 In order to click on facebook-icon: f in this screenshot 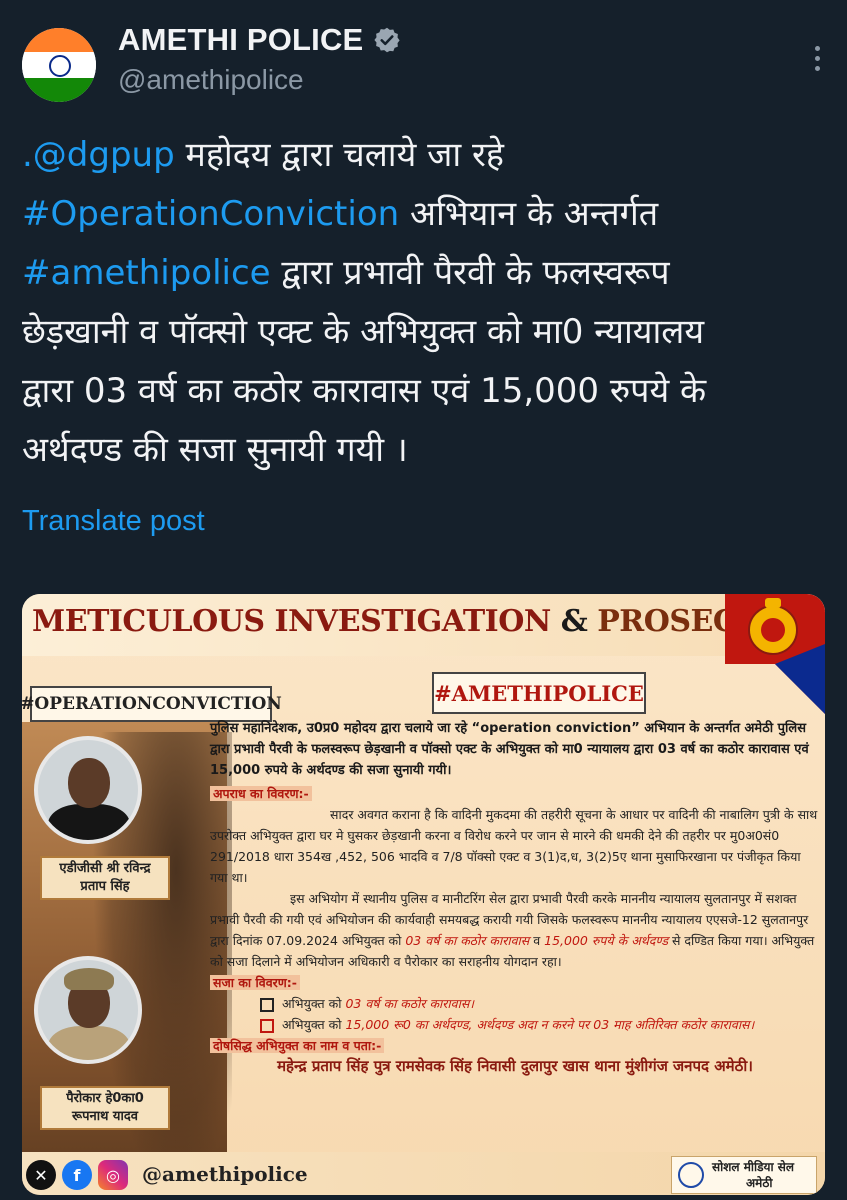, I will do `click(77, 1175)`.